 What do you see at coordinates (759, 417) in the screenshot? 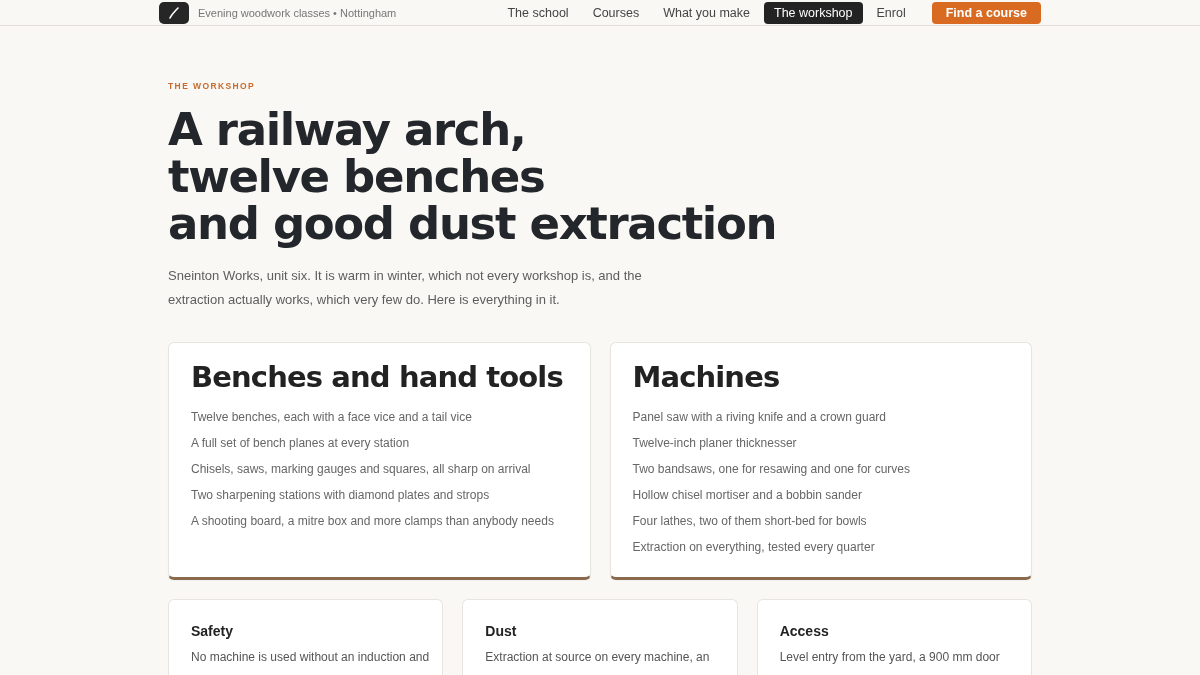
I see `equipment-item: Panel saw with a riving knife and a crown guard` at bounding box center [759, 417].